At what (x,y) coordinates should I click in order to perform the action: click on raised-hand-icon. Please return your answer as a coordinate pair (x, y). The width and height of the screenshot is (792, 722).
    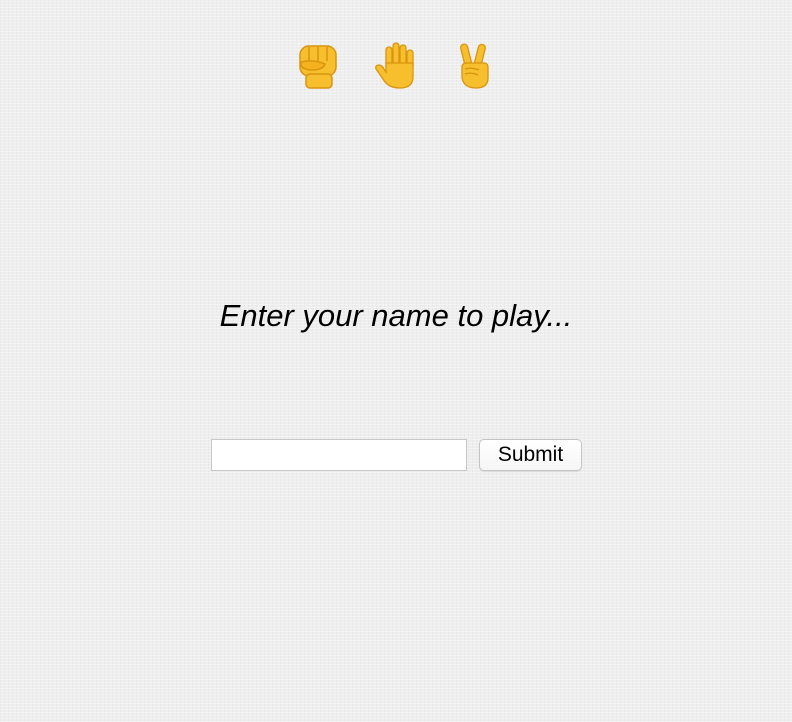
    Looking at the image, I should click on (396, 66).